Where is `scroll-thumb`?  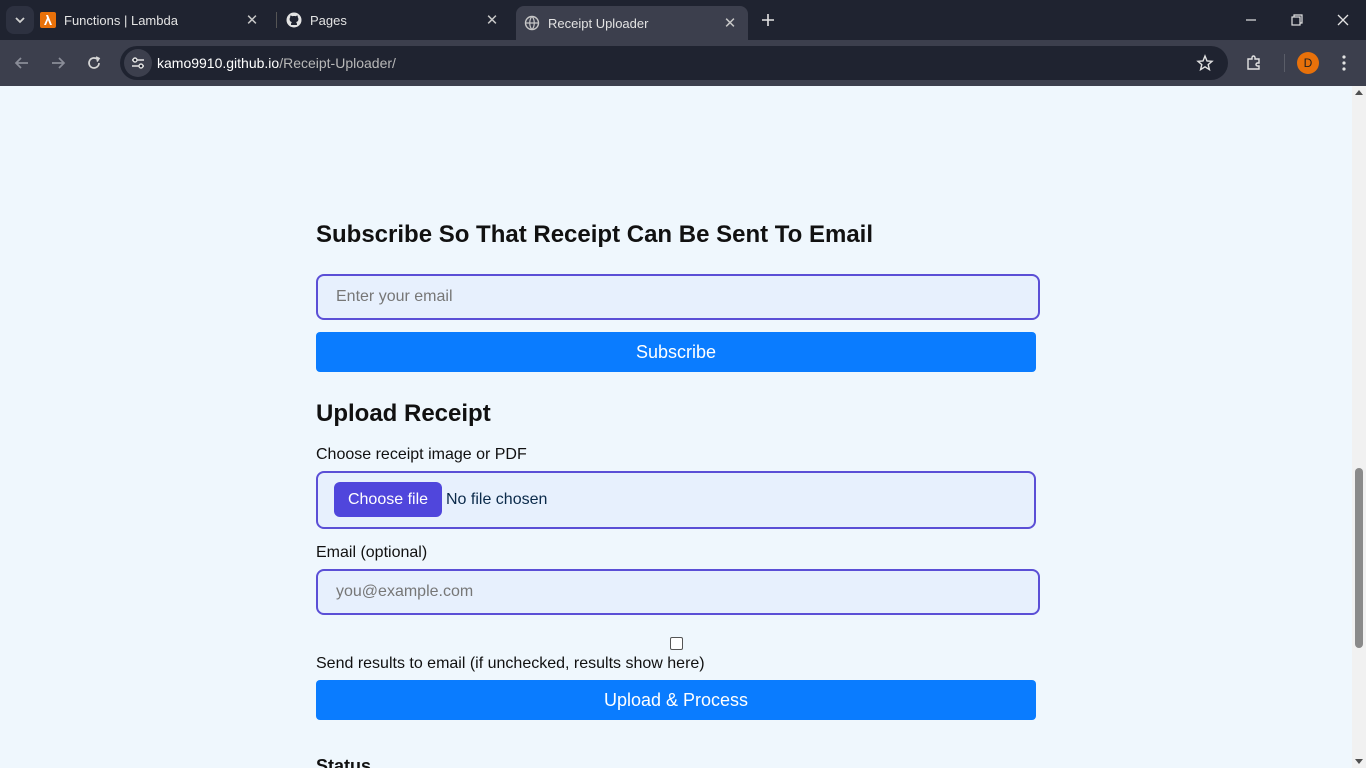 scroll-thumb is located at coordinates (1359, 558).